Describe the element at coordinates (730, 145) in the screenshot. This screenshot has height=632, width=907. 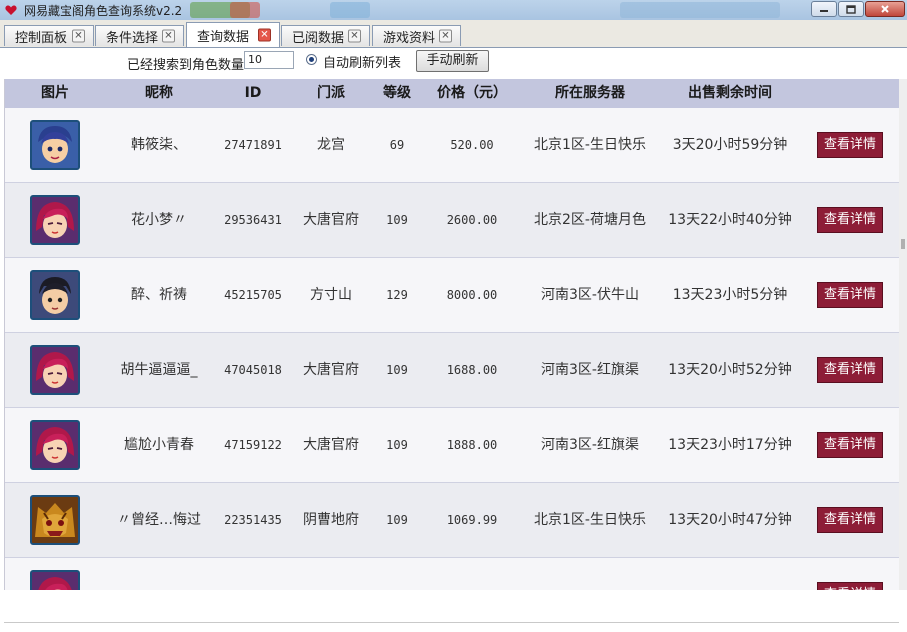
I see `time-left-cell: 3天20小时59分钟` at that location.